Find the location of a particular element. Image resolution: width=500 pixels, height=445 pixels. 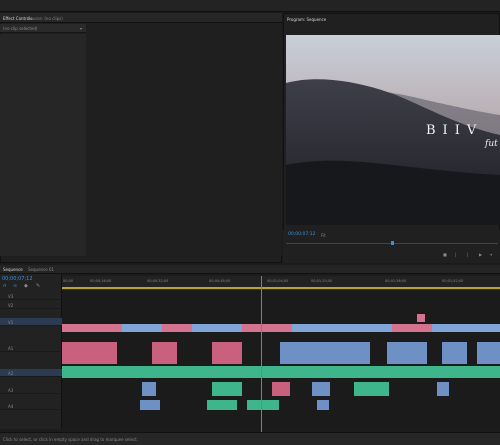

source-tabs: Effect Controls Source: (no clips) is located at coordinates (141, 18).